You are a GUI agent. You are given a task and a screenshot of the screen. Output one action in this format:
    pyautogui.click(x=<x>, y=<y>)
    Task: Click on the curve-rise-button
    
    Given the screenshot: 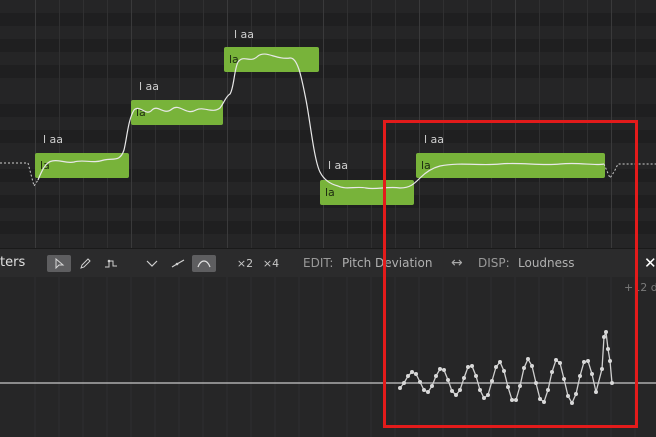 What is the action you would take?
    pyautogui.click(x=178, y=263)
    